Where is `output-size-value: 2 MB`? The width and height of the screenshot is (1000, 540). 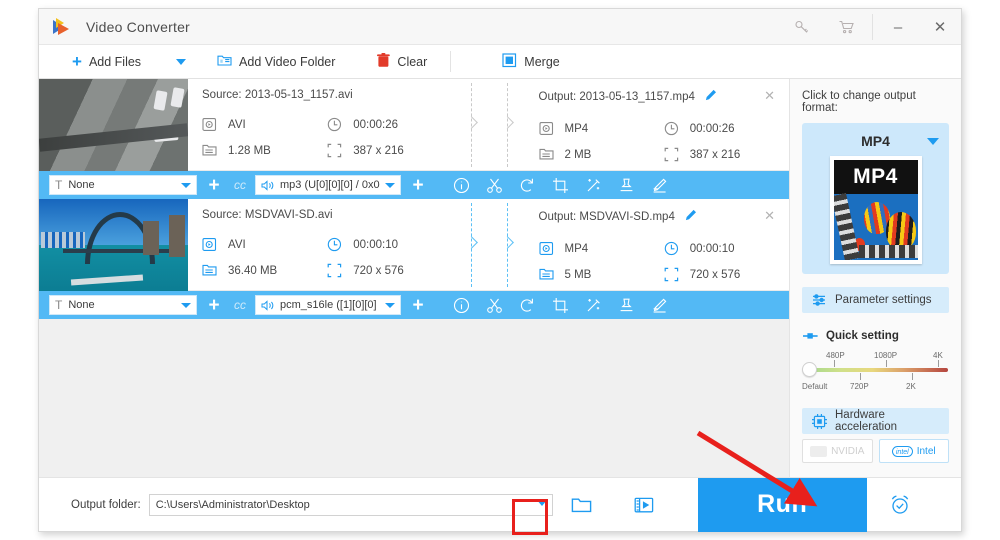 output-size-value: 2 MB is located at coordinates (578, 155).